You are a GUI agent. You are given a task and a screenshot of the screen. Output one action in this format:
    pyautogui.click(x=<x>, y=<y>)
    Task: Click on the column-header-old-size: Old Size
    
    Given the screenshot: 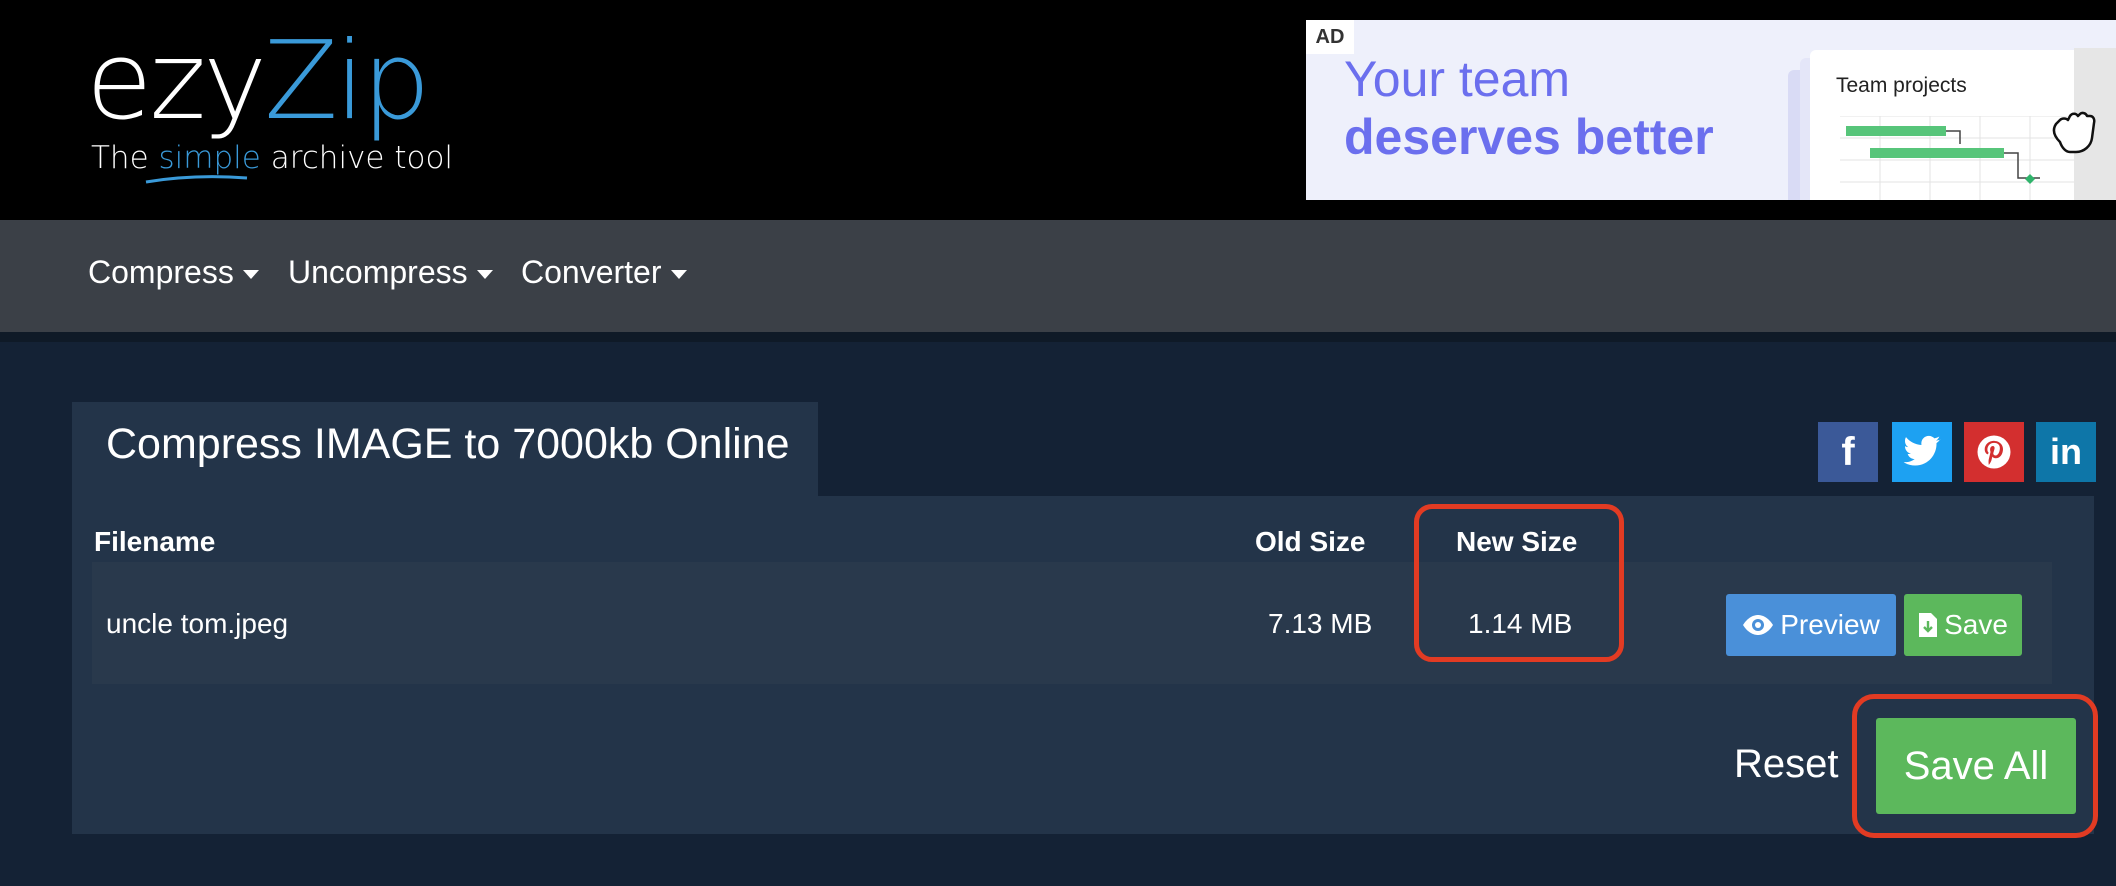 What is the action you would take?
    pyautogui.click(x=1310, y=541)
    